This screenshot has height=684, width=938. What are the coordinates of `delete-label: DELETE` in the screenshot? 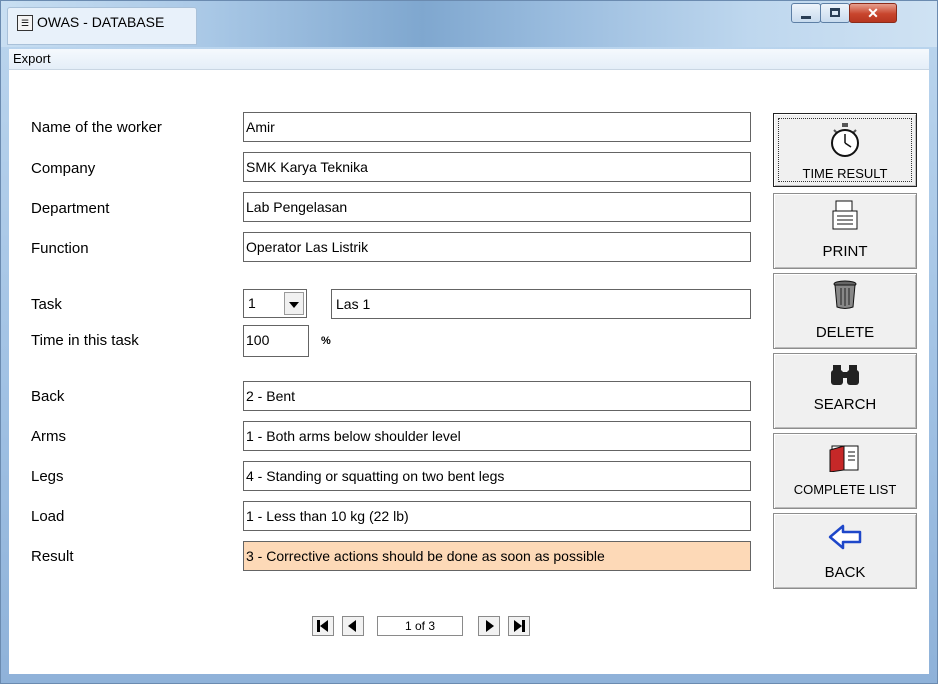 It's located at (845, 332).